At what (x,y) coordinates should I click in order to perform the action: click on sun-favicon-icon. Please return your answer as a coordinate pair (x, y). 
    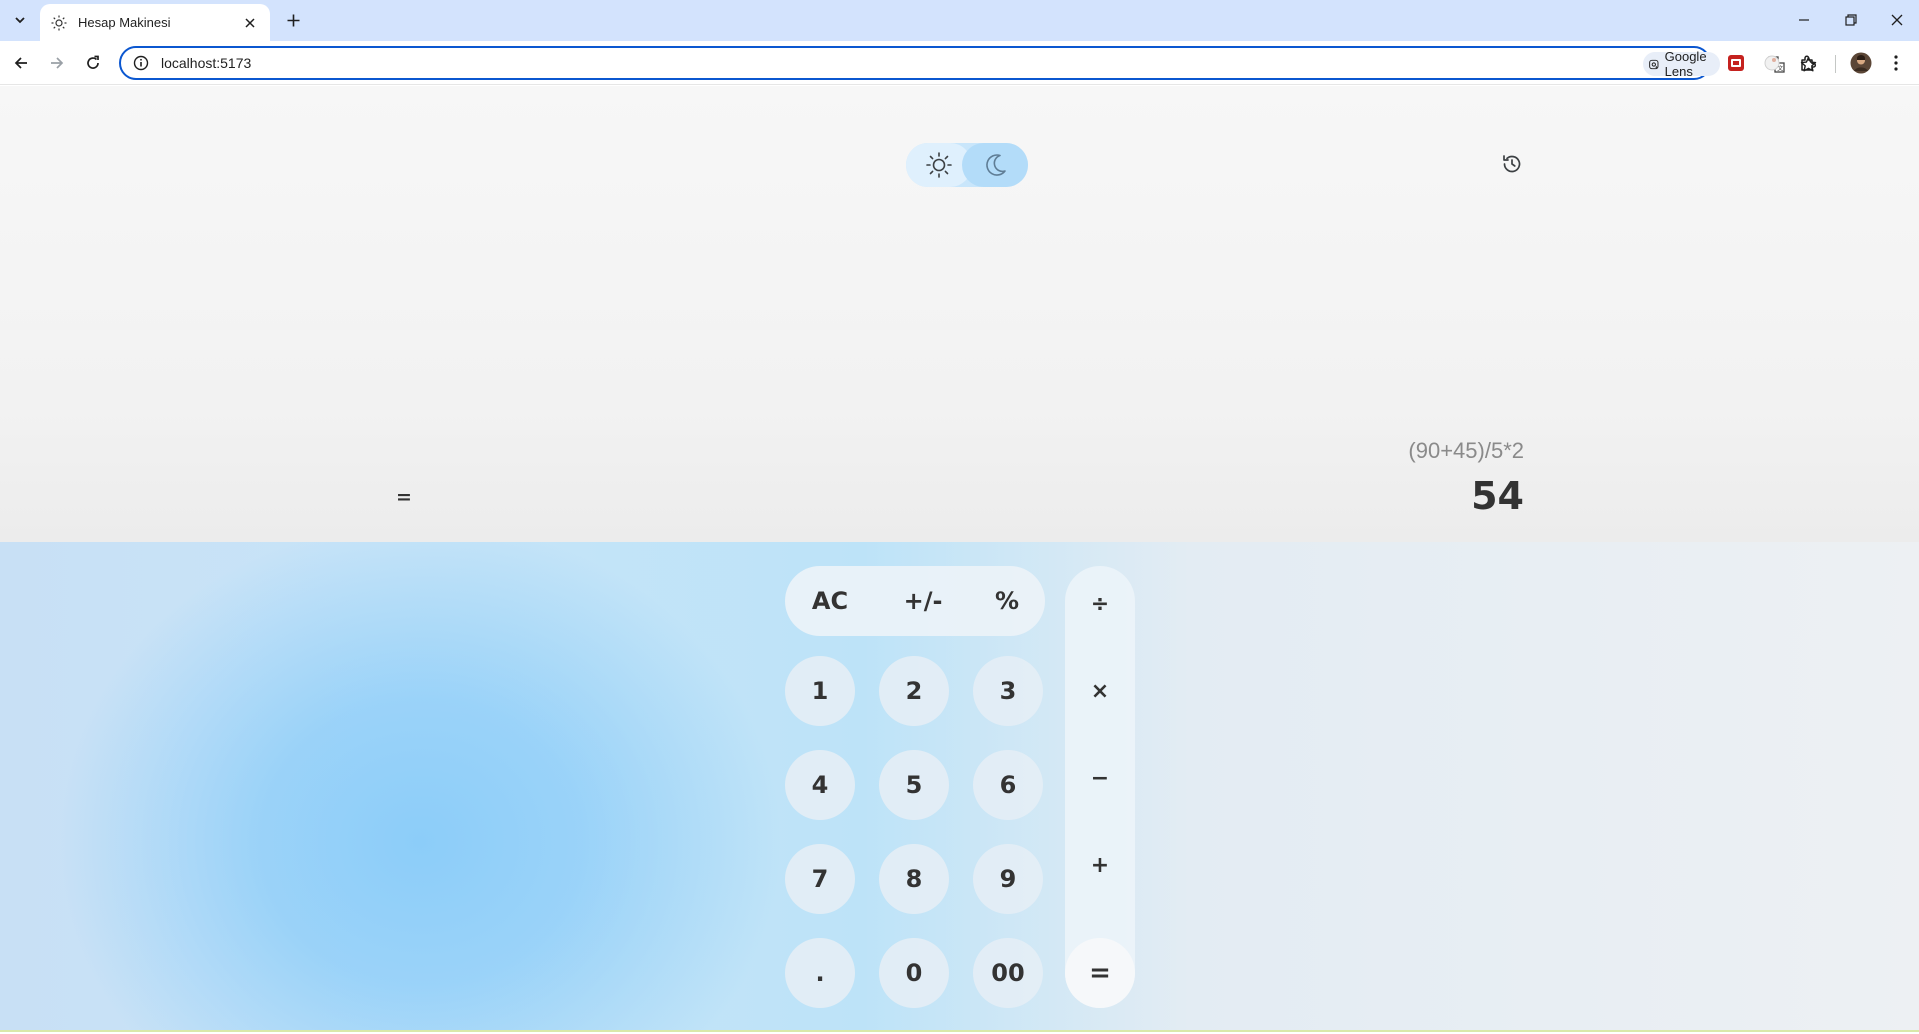
    Looking at the image, I should click on (59, 23).